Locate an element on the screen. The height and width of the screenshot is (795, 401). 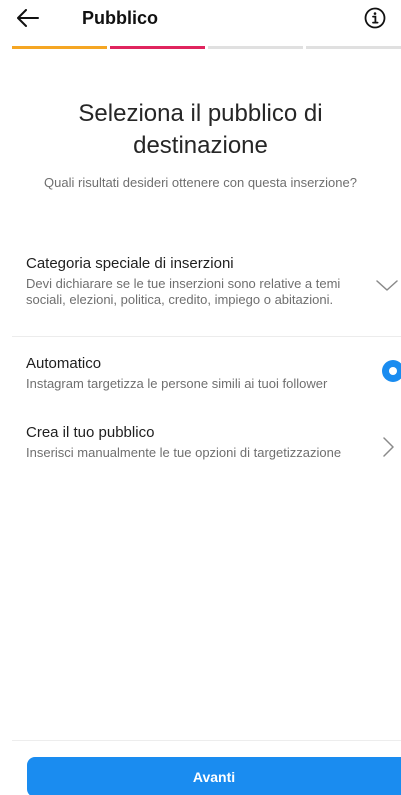
back-button is located at coordinates (28, 20).